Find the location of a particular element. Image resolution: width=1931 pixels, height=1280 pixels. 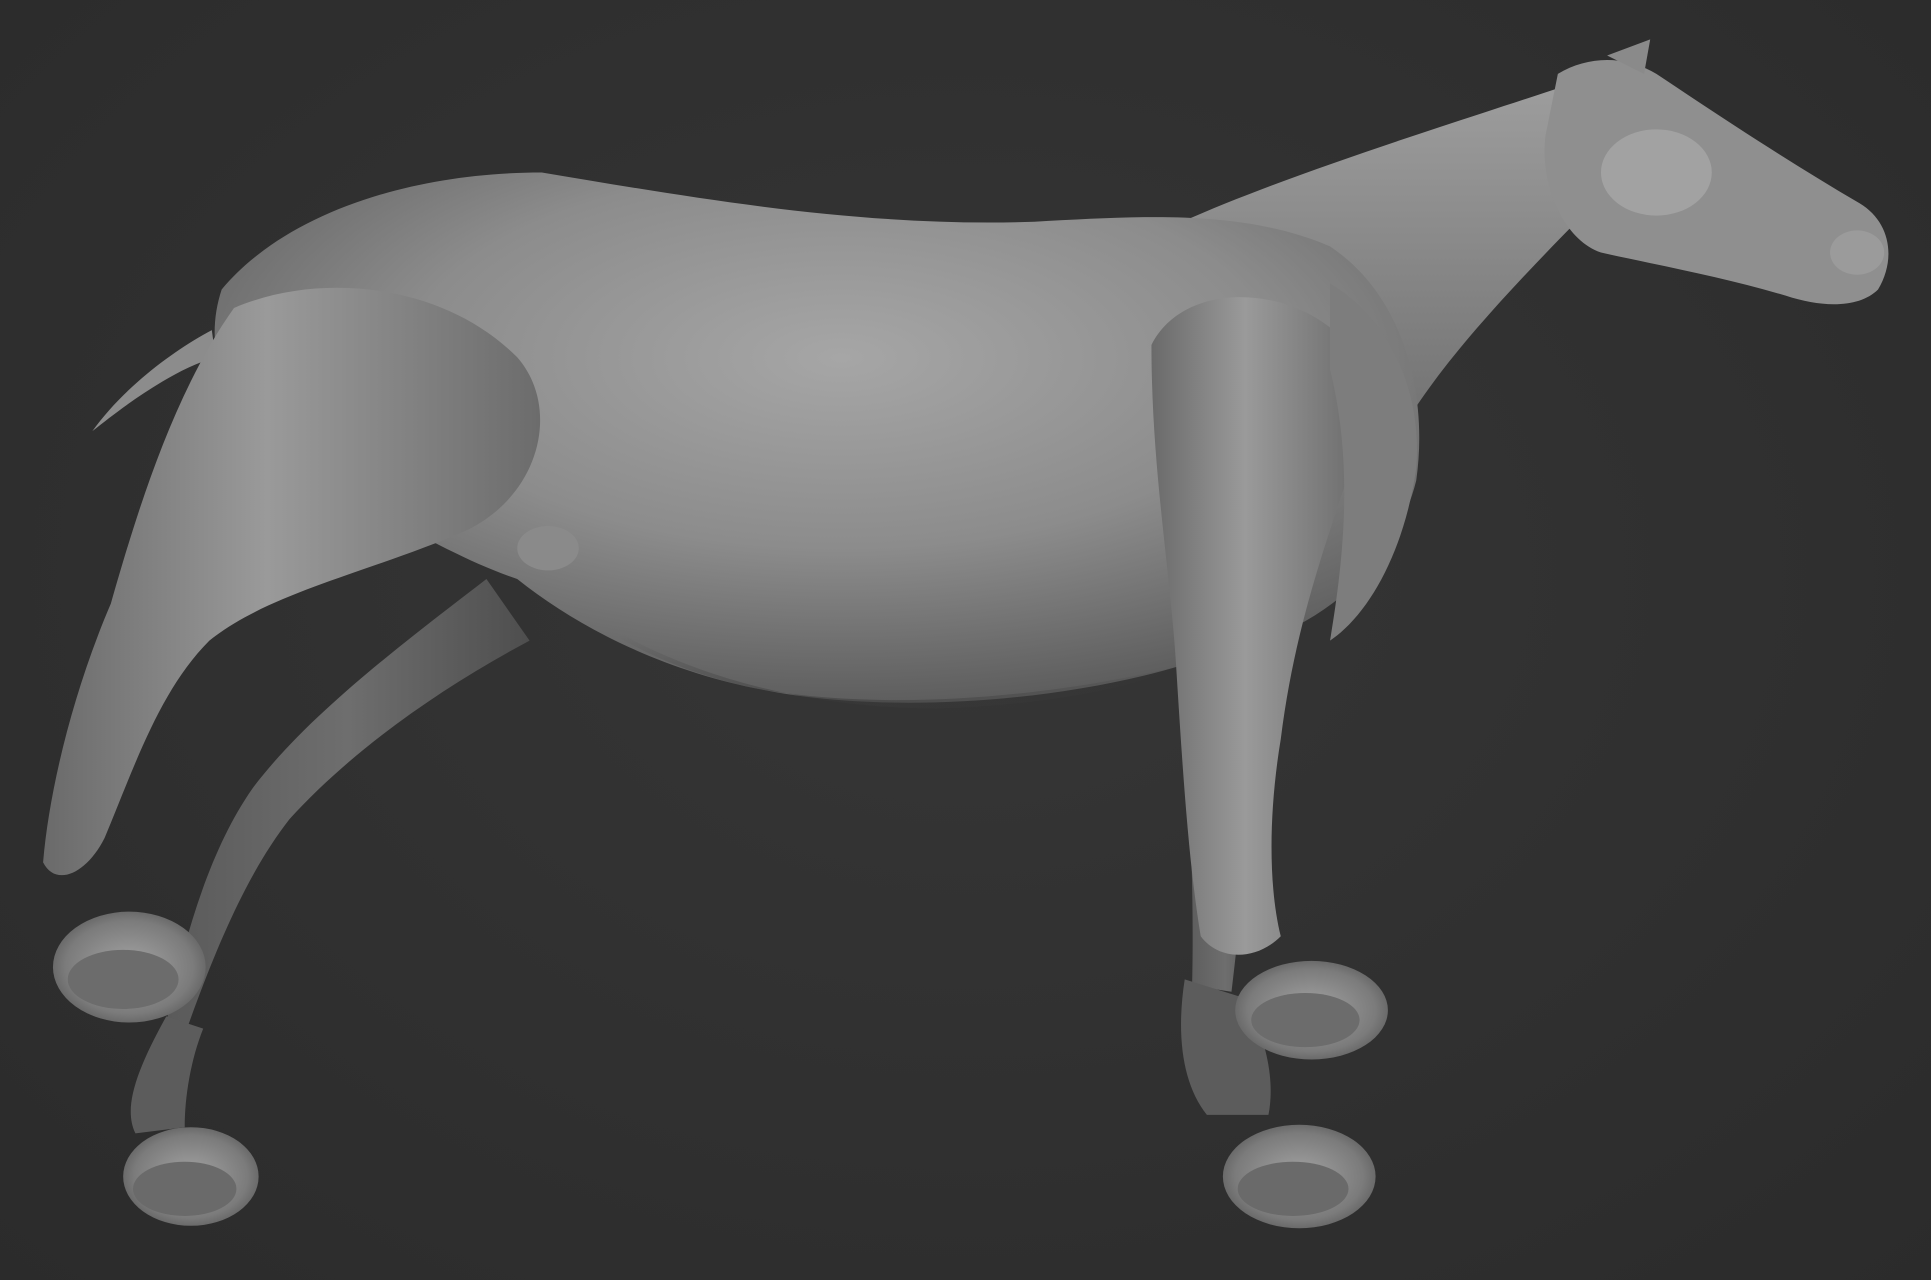

far-hind-leg is located at coordinates (326, 902).